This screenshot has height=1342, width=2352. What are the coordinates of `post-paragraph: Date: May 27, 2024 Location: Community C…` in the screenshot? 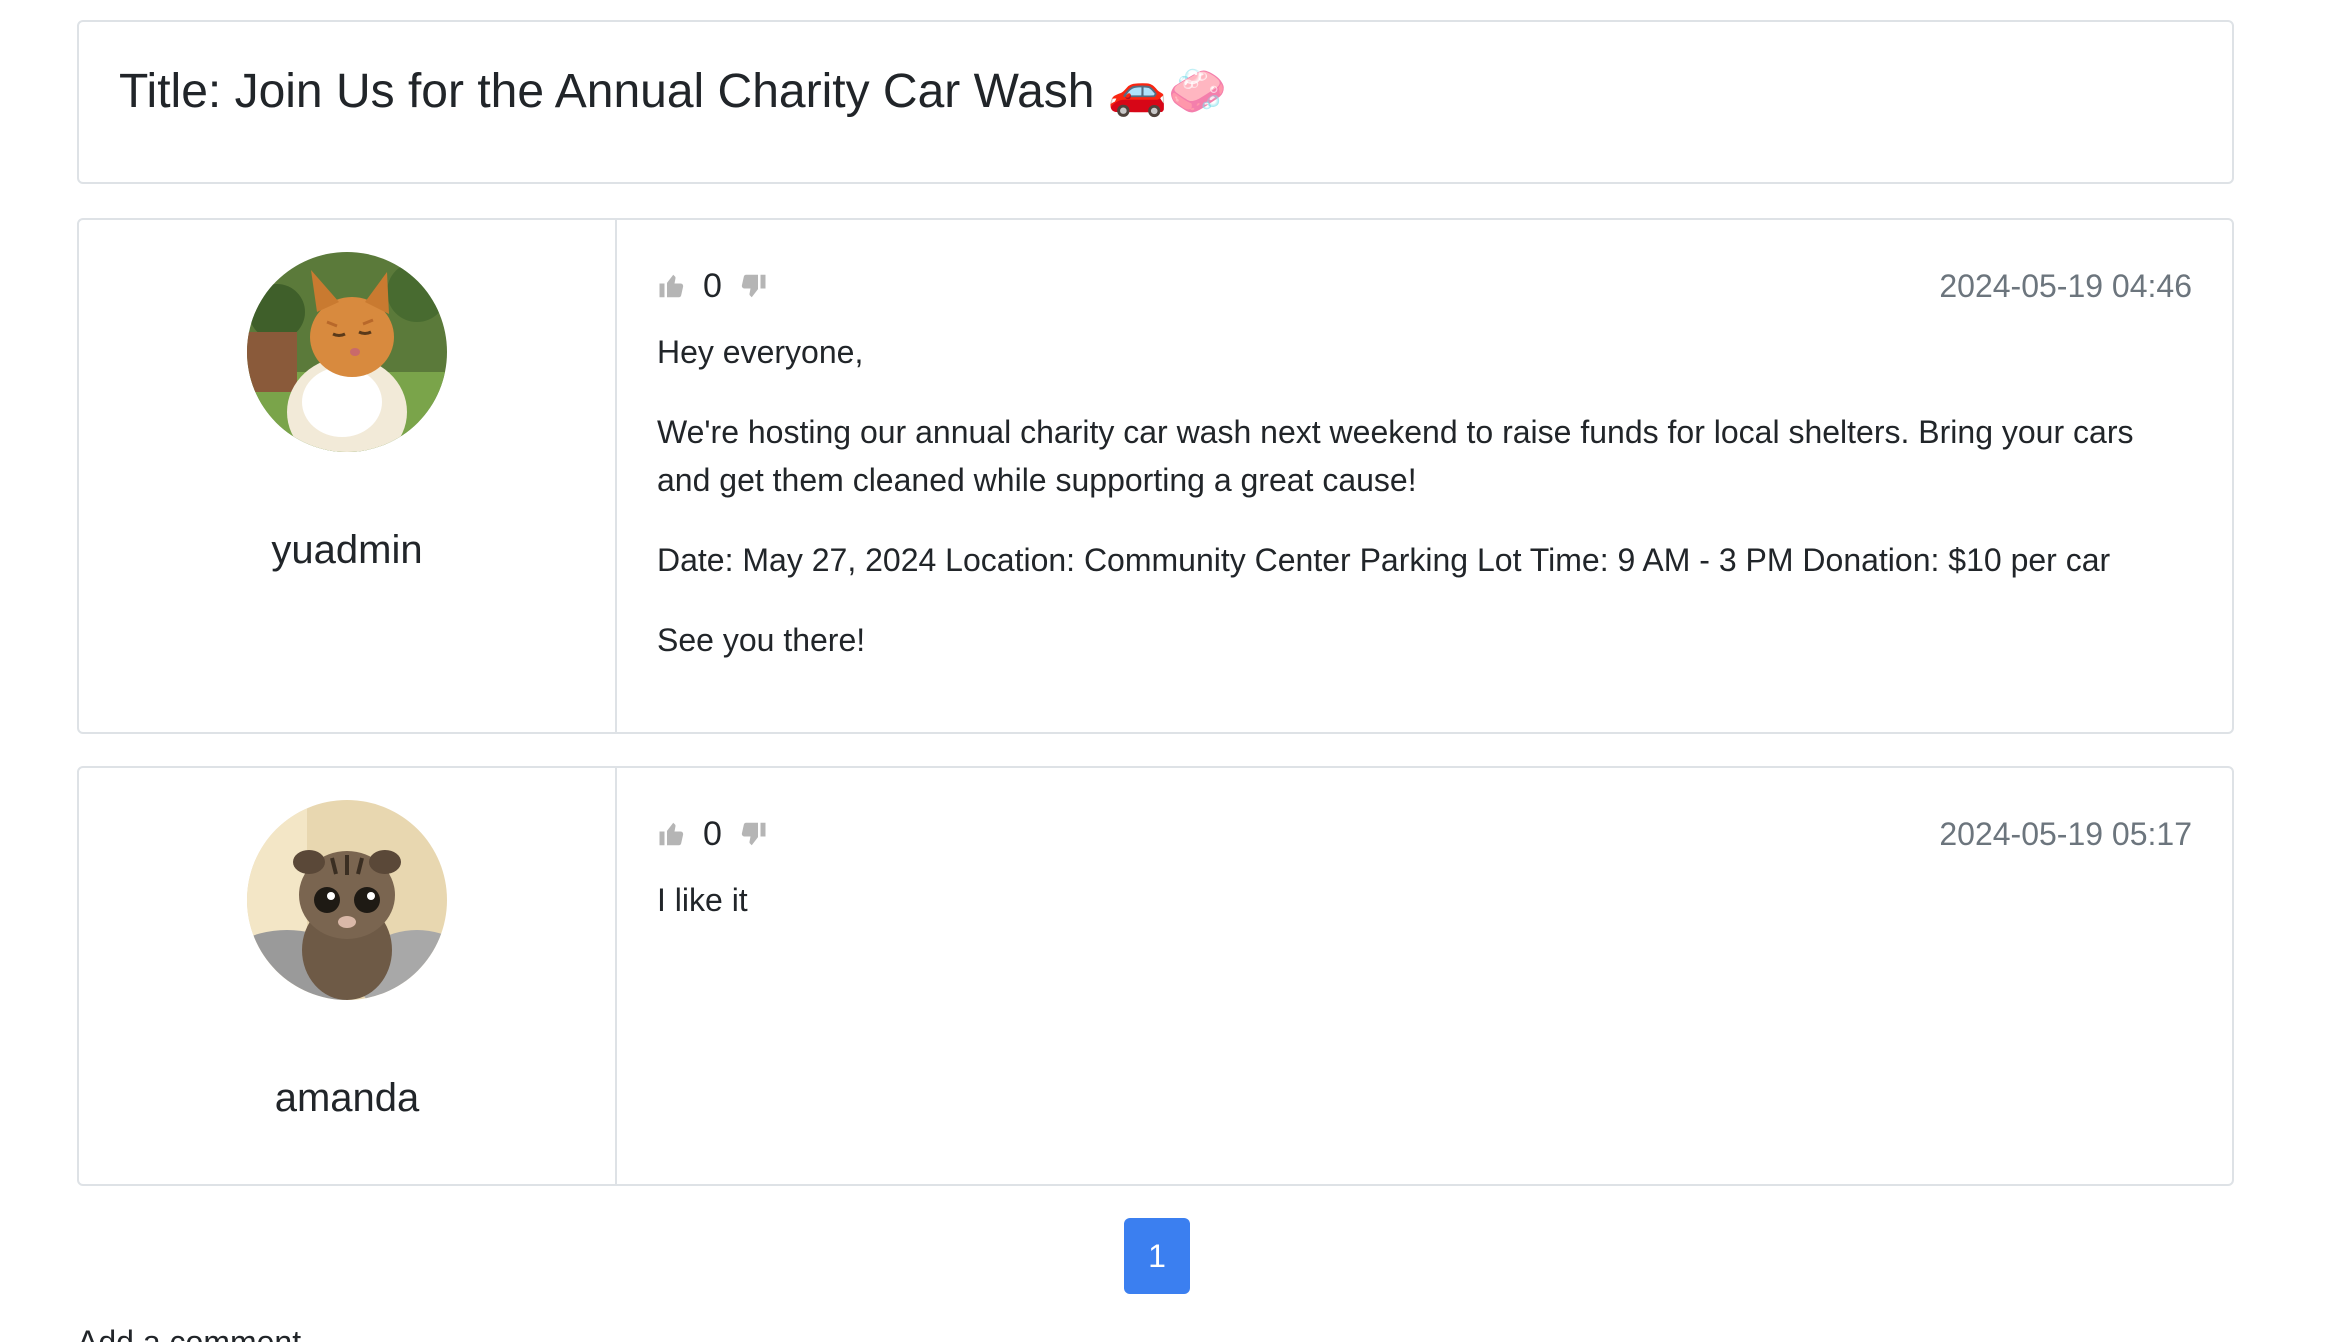 It's located at (1384, 560).